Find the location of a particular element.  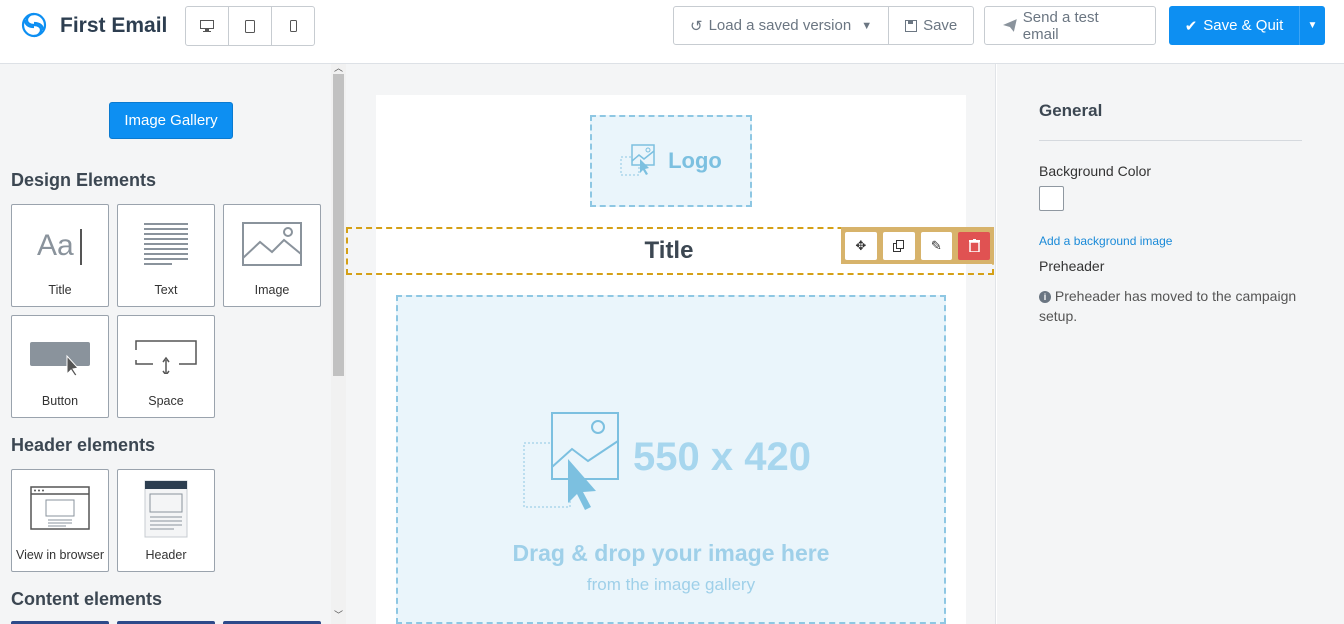

mobile-view-button is located at coordinates (293, 26).